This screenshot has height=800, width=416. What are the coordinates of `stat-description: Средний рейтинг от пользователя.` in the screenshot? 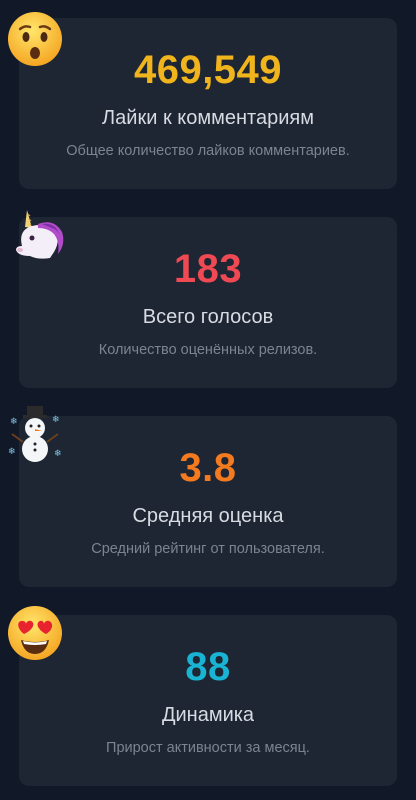 It's located at (208, 549).